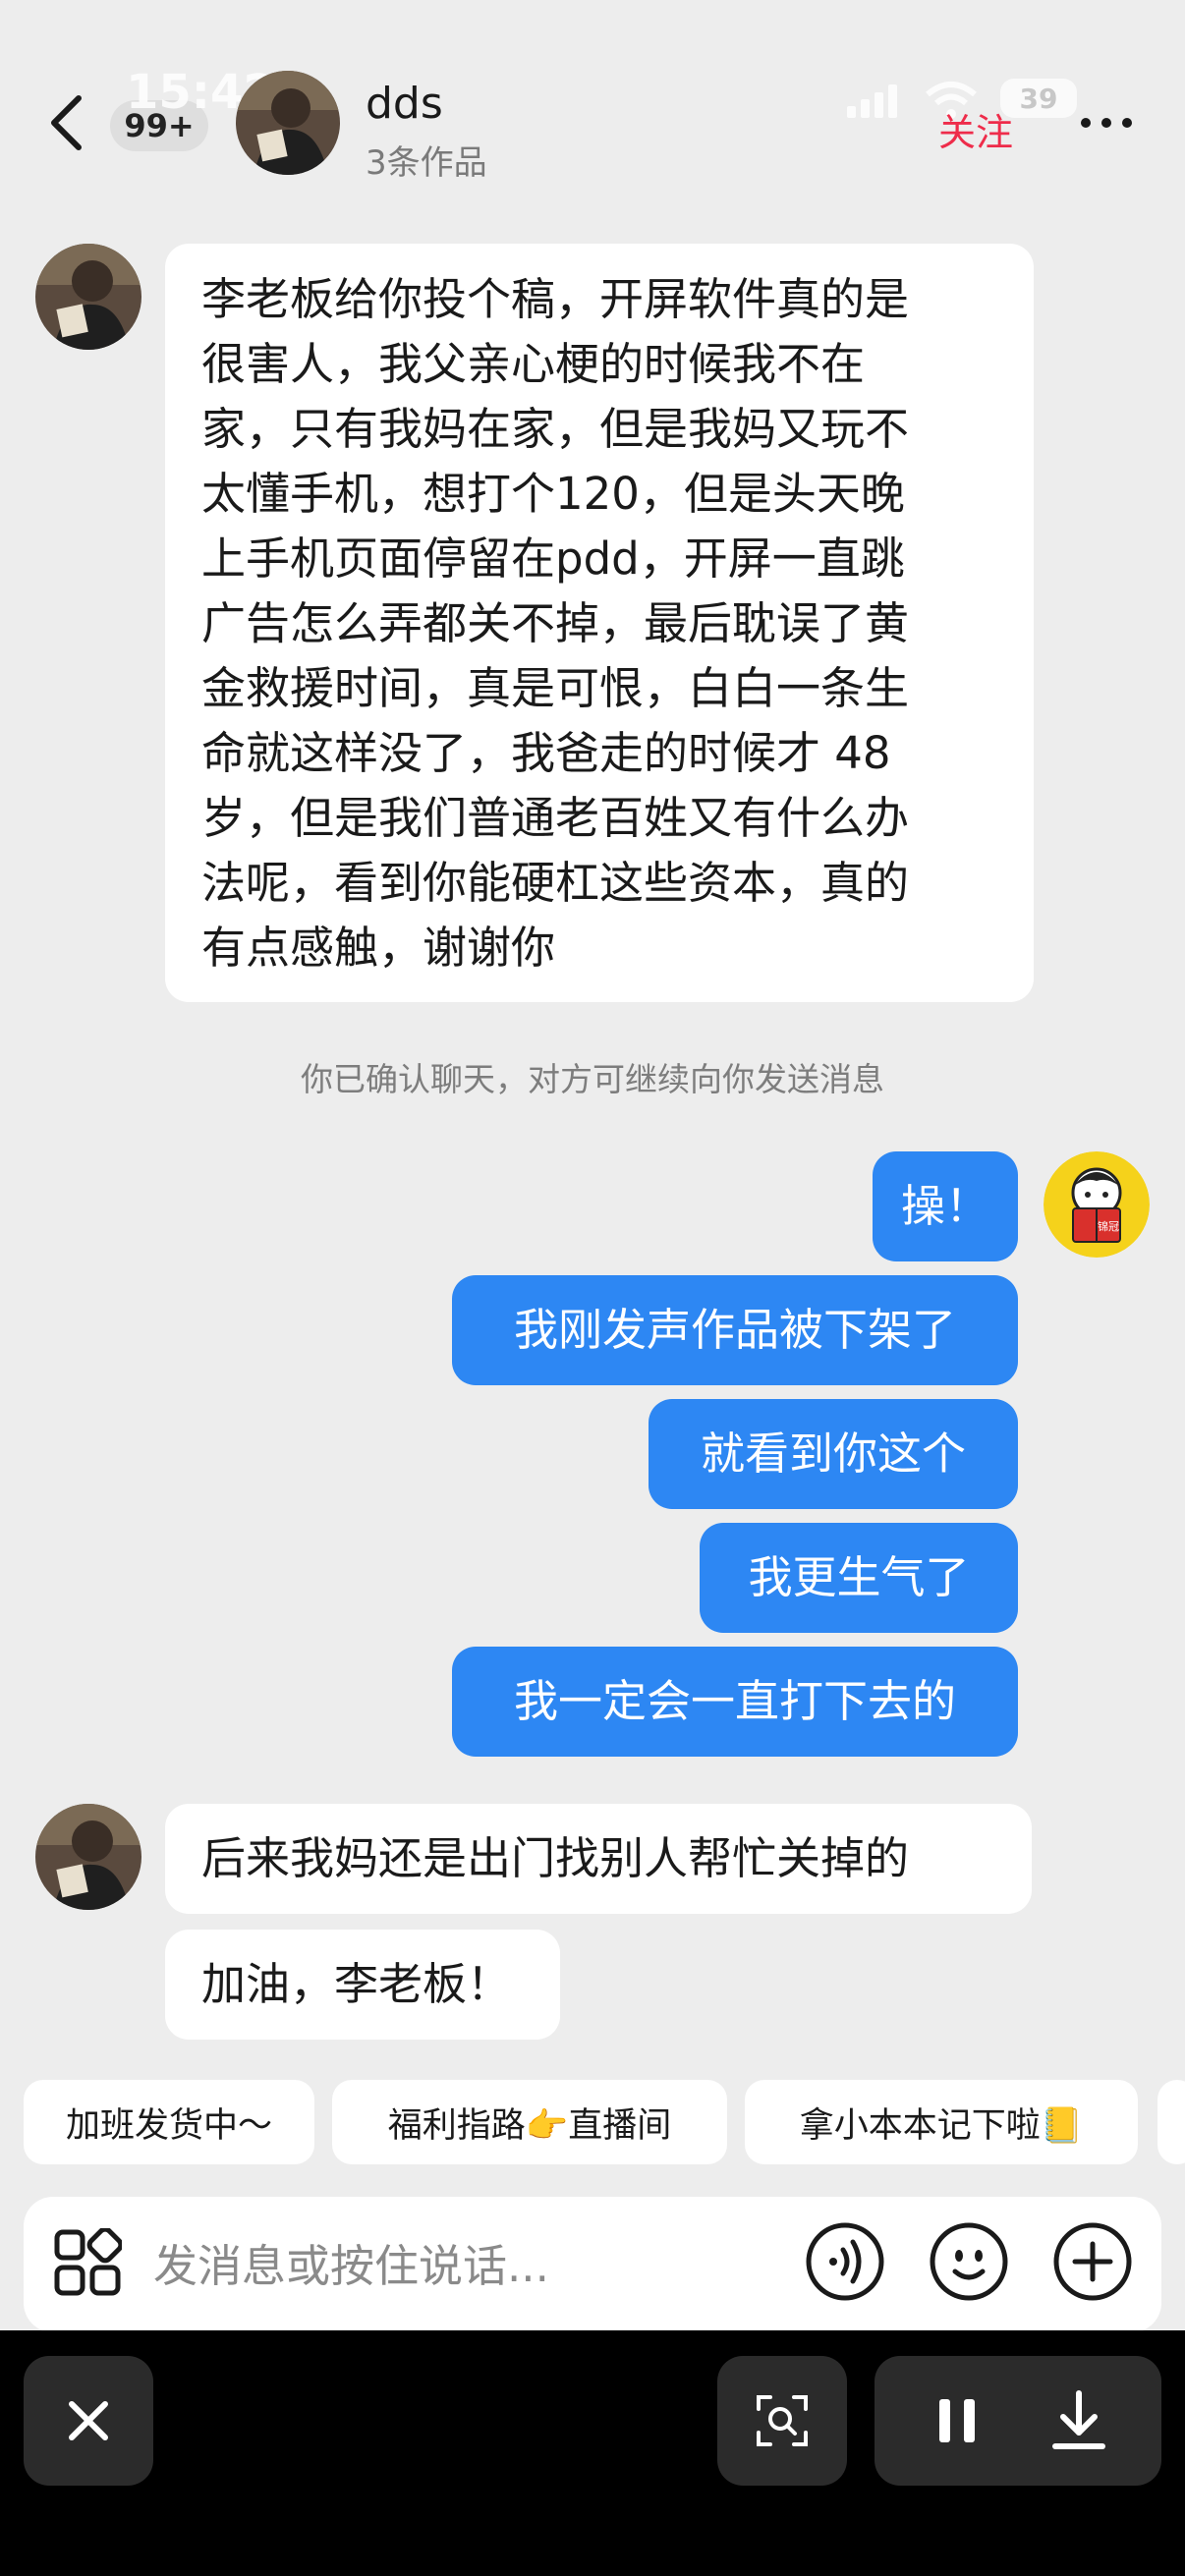 The width and height of the screenshot is (1185, 2576). Describe the element at coordinates (363, 1985) in the screenshot. I see `message-bubble-incoming: 加油，李老板！` at that location.